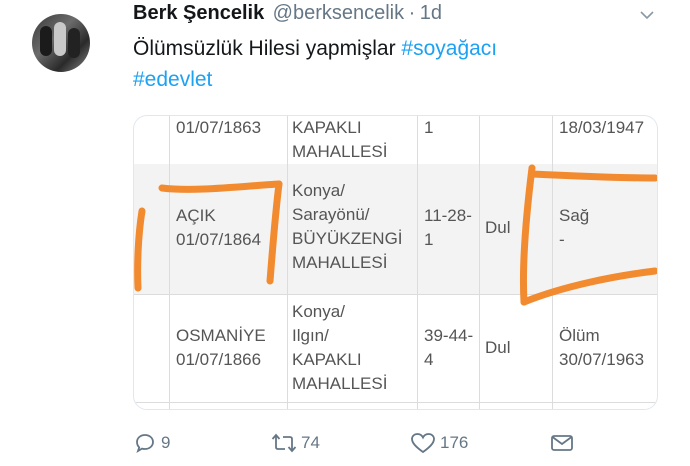 This screenshot has height=466, width=690. I want to click on table-cell: 01/07/1863, so click(231, 140).